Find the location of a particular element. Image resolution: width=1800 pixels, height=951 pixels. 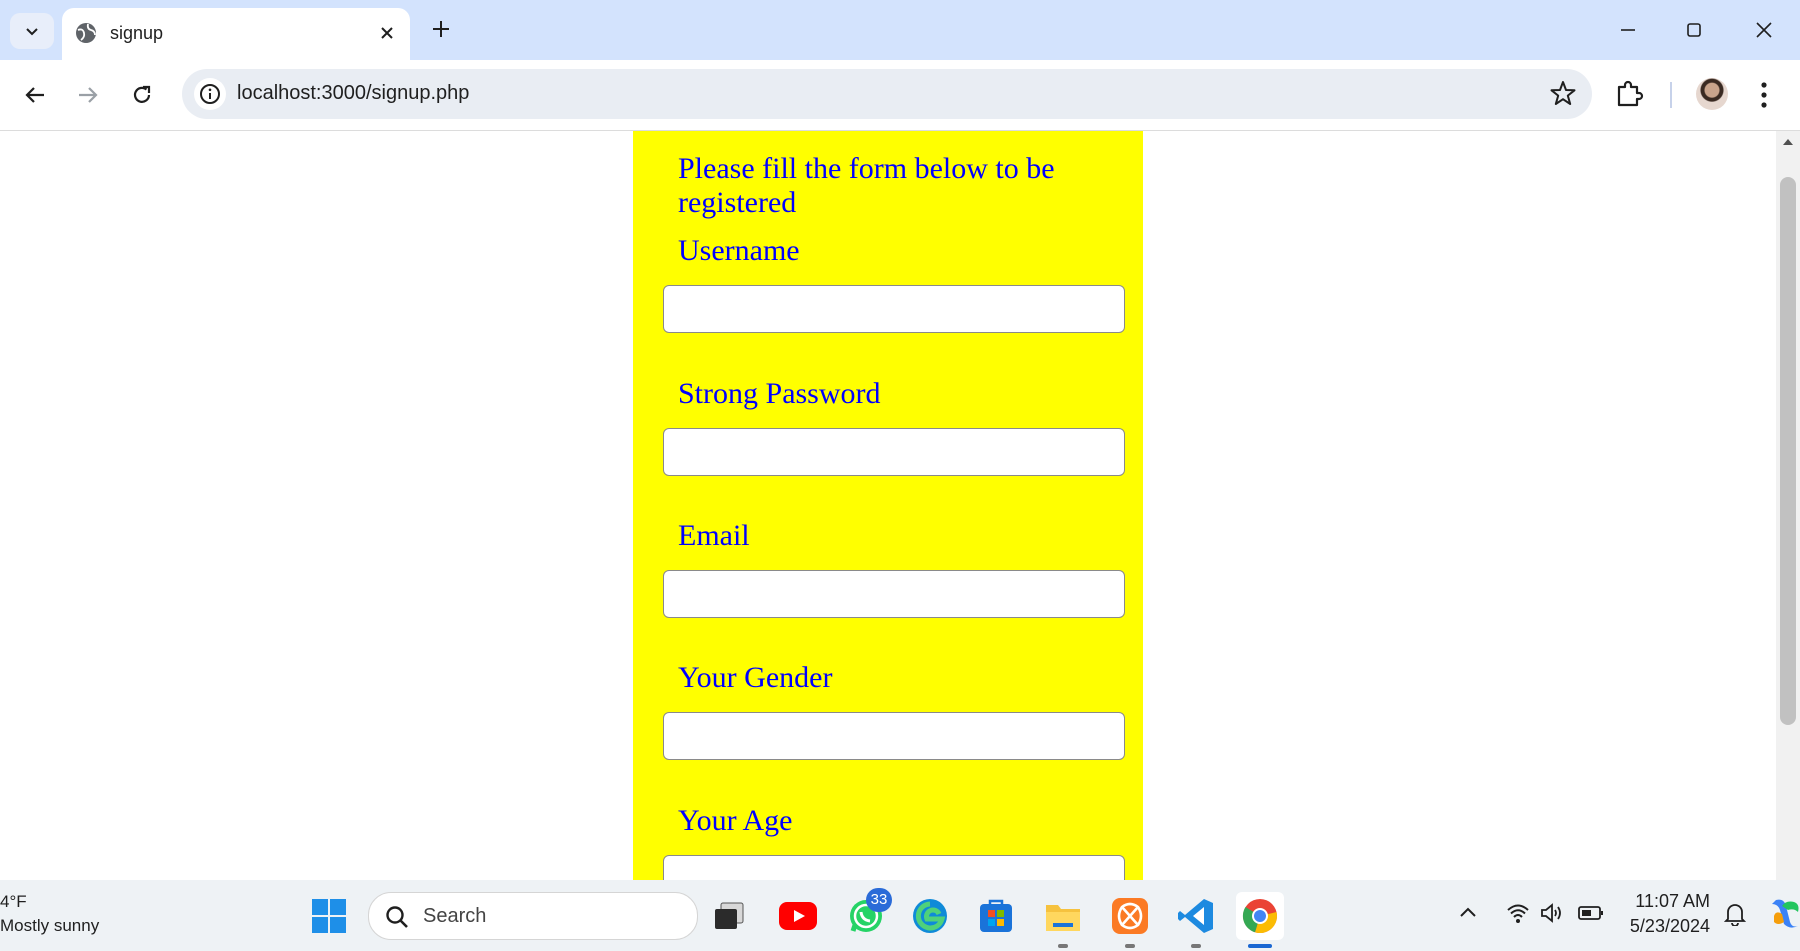

notification-badge: 33 is located at coordinates (879, 900).